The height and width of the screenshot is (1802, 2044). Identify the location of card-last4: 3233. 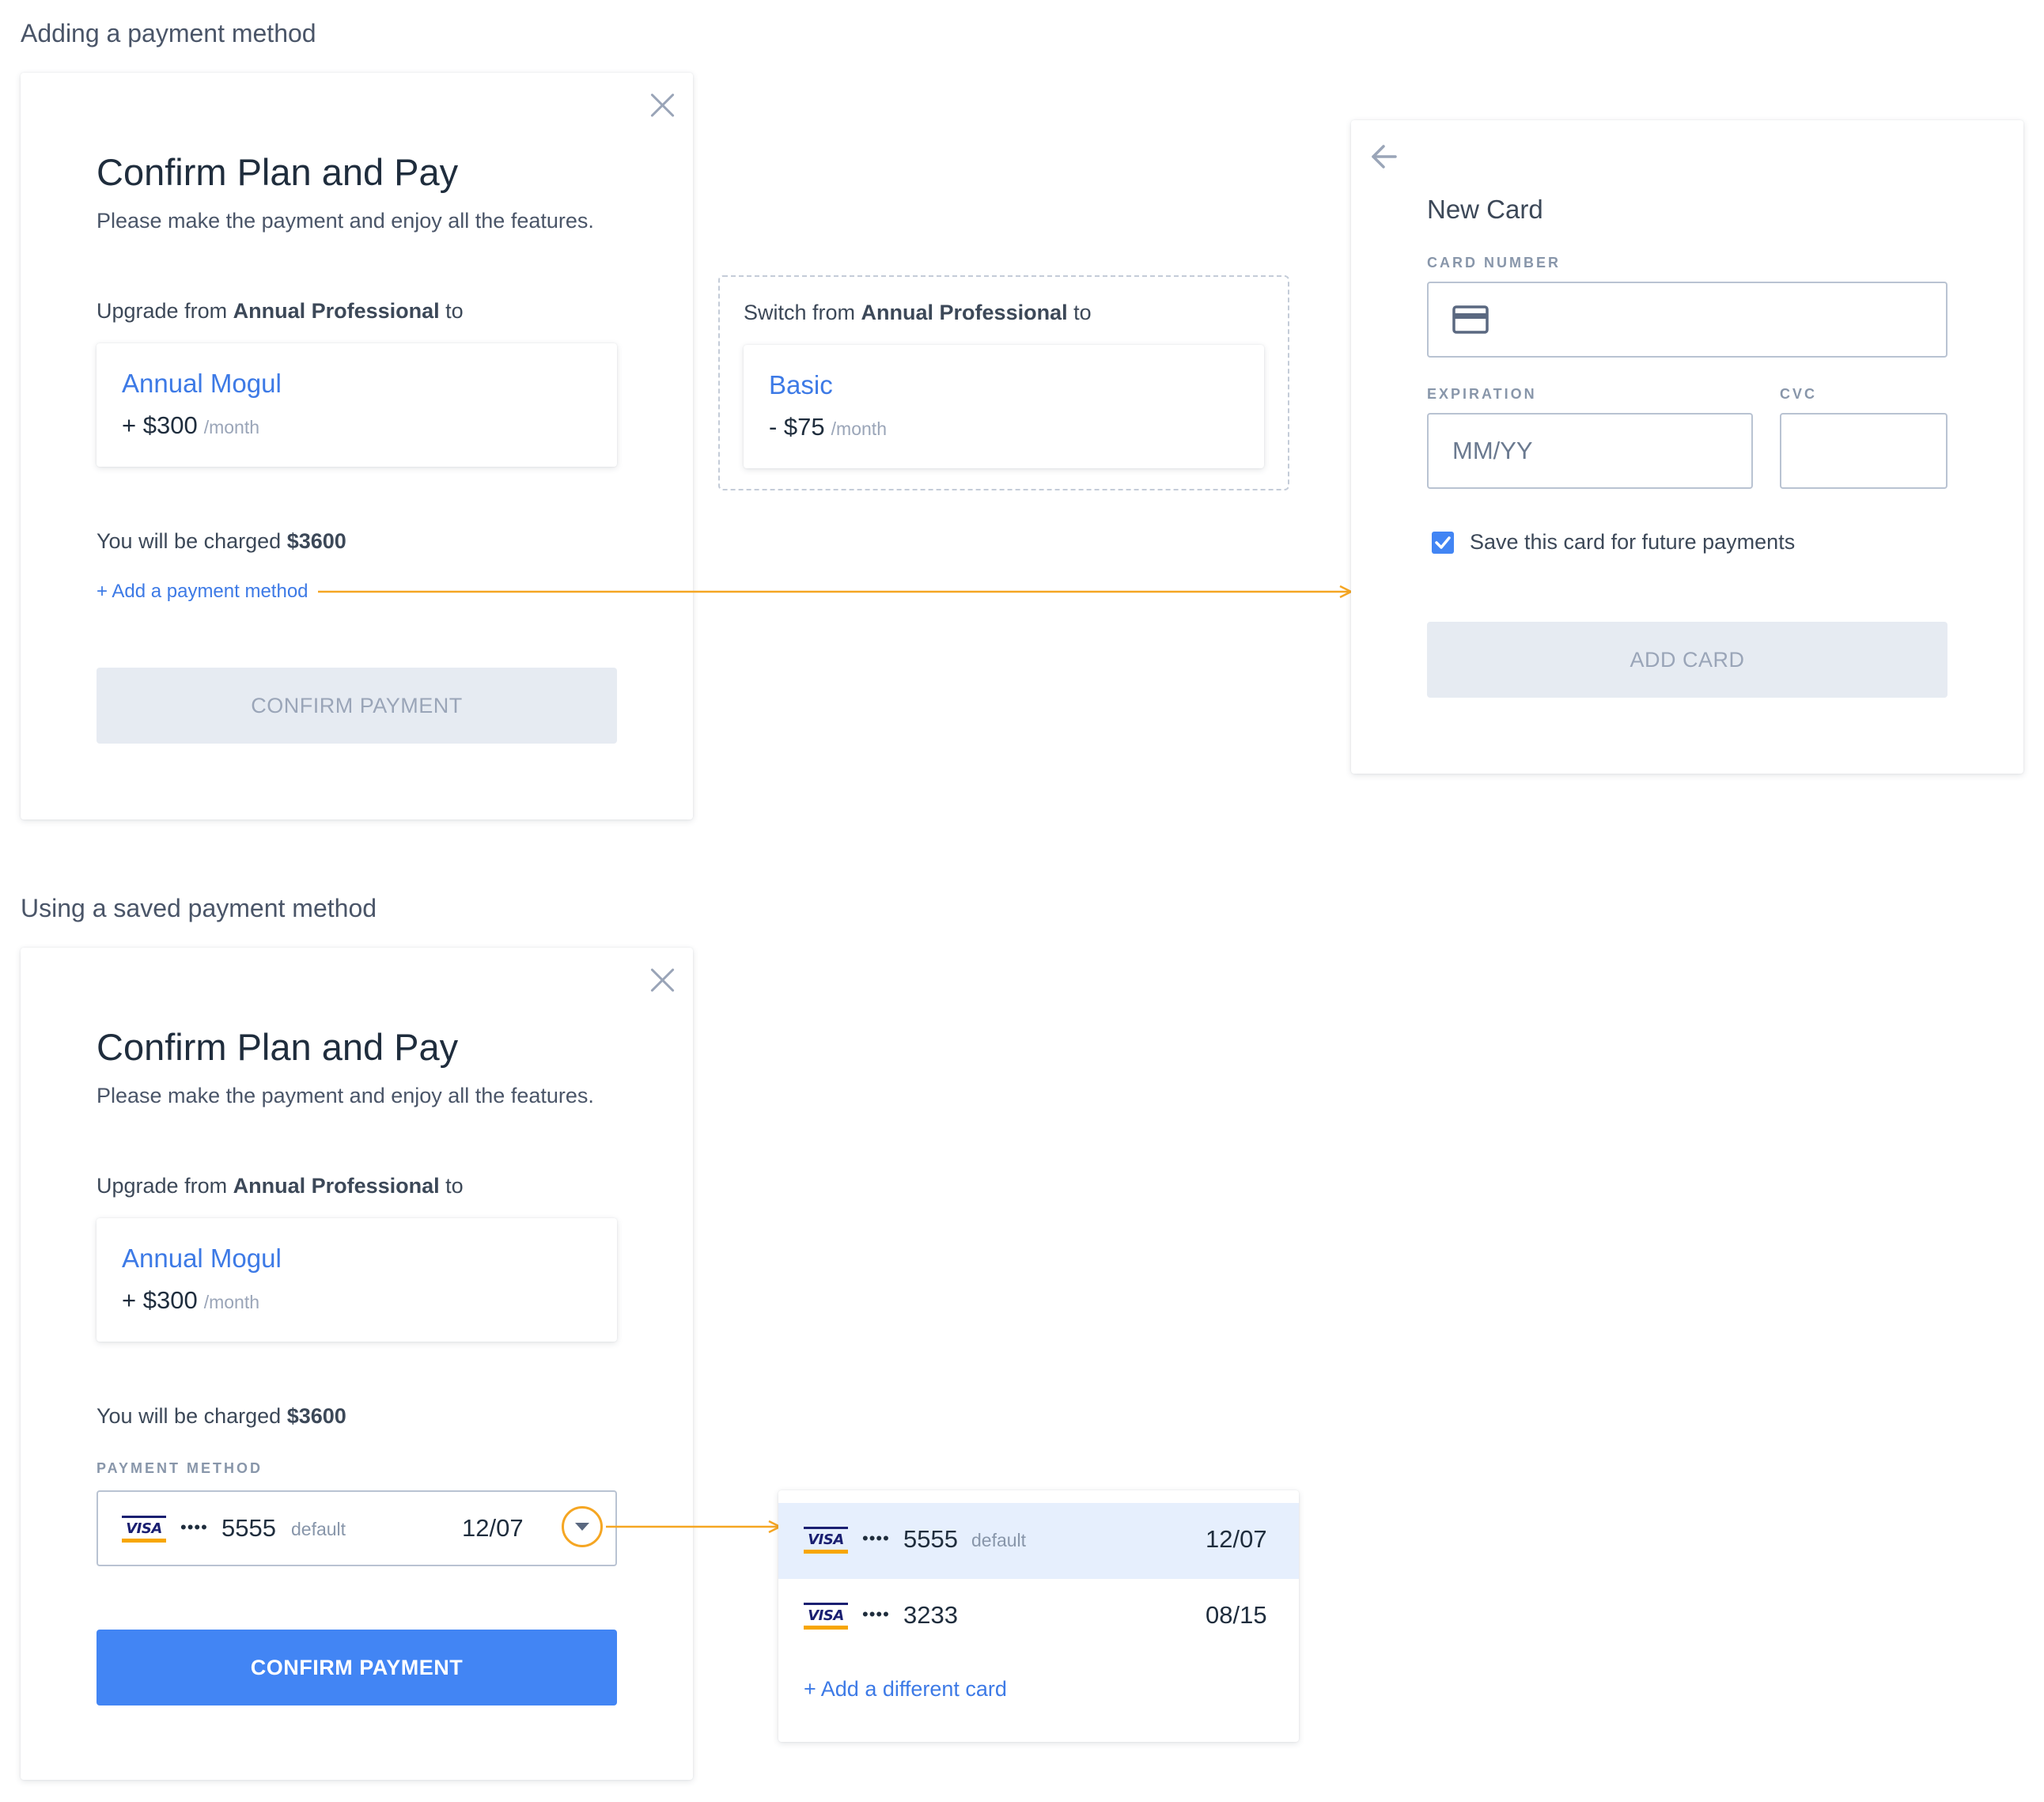
(930, 1615).